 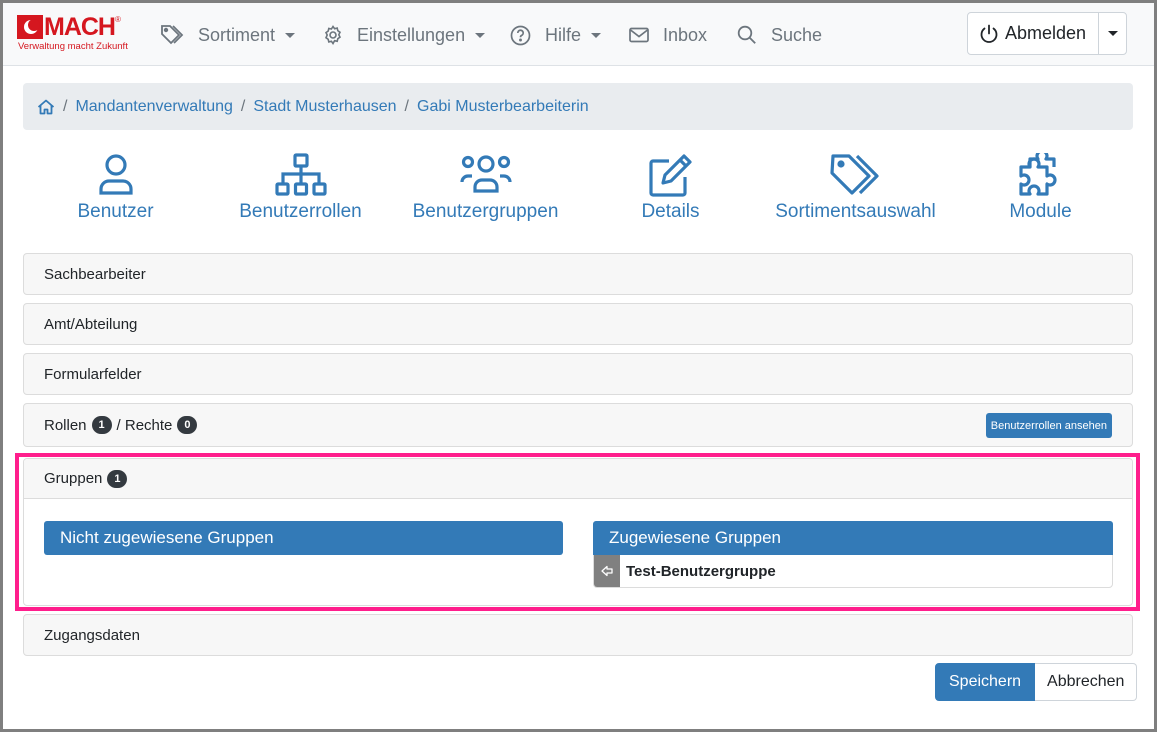 I want to click on search-icon, so click(x=746, y=34).